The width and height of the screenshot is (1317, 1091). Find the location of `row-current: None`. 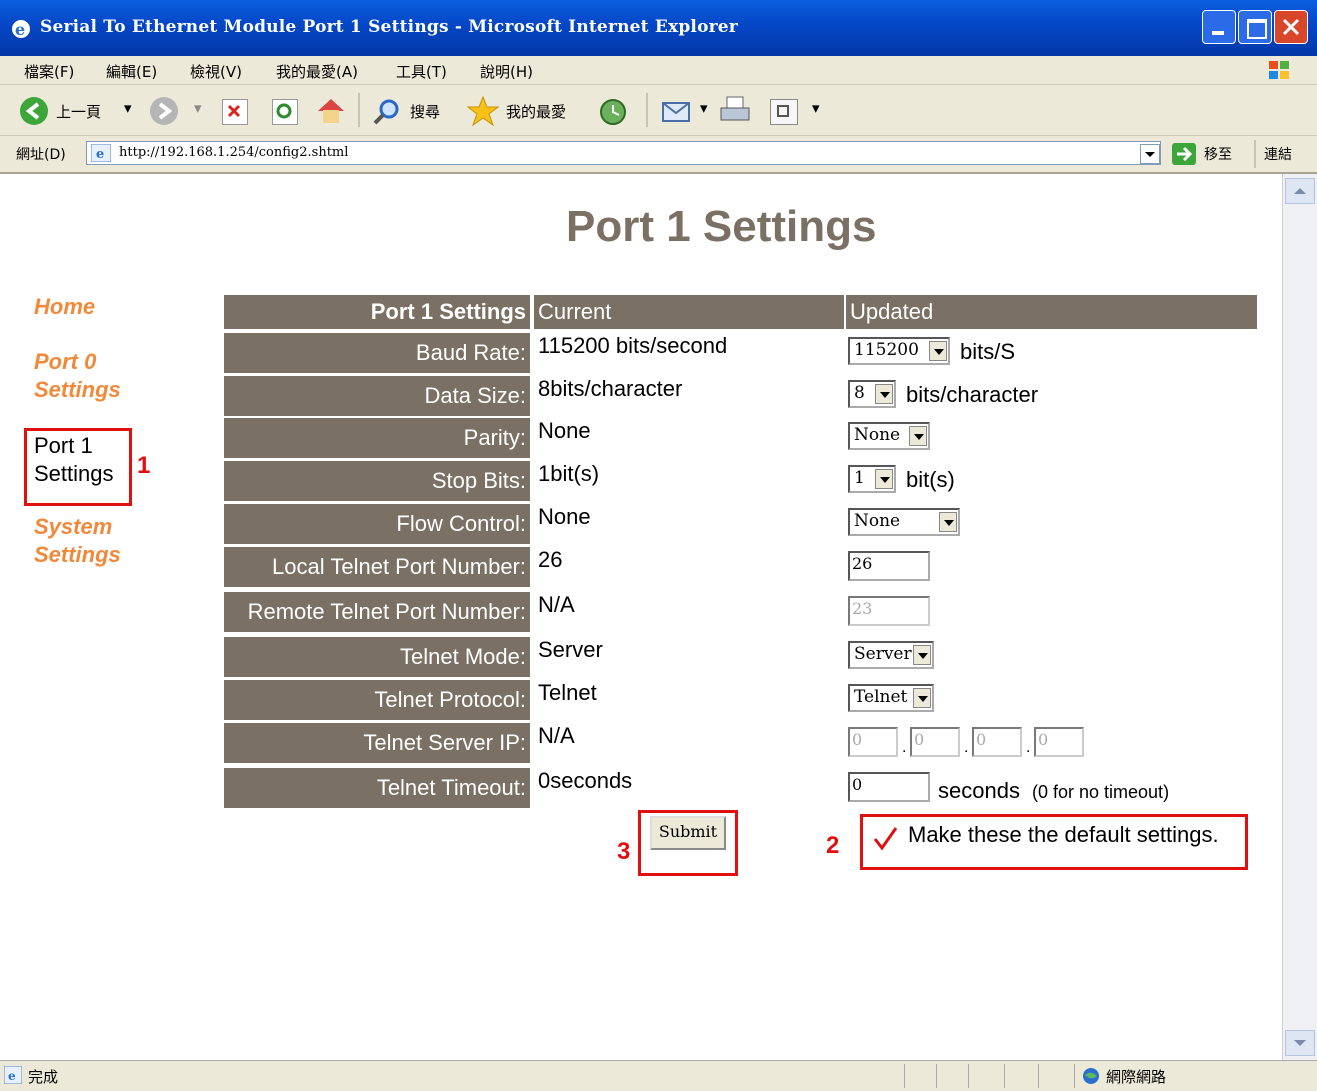

row-current: None is located at coordinates (564, 430).